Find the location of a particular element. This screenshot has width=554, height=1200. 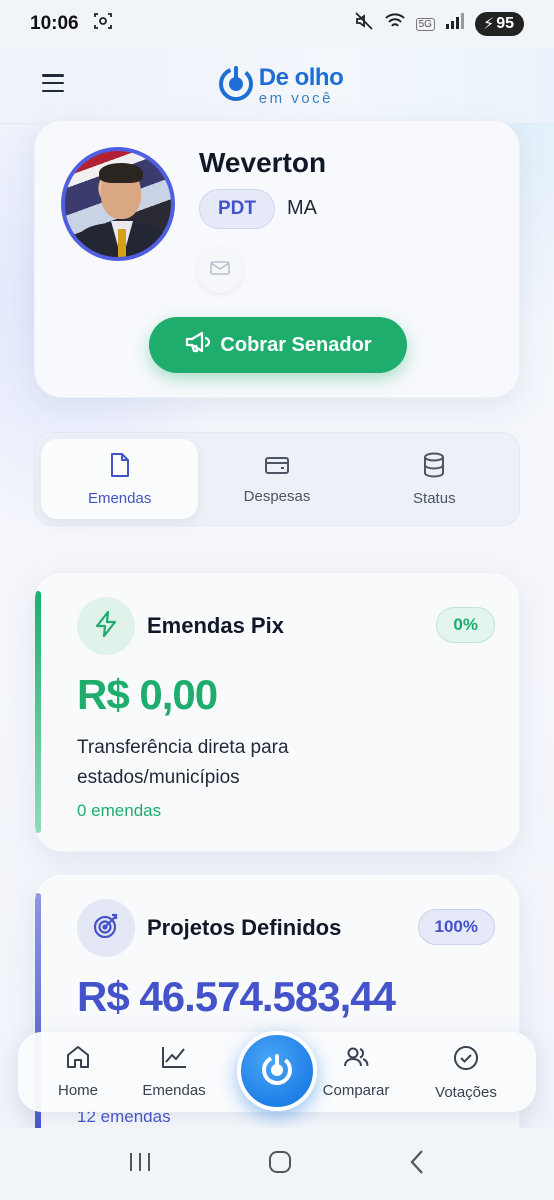

card-title: Projetos Definidos is located at coordinates (244, 927).